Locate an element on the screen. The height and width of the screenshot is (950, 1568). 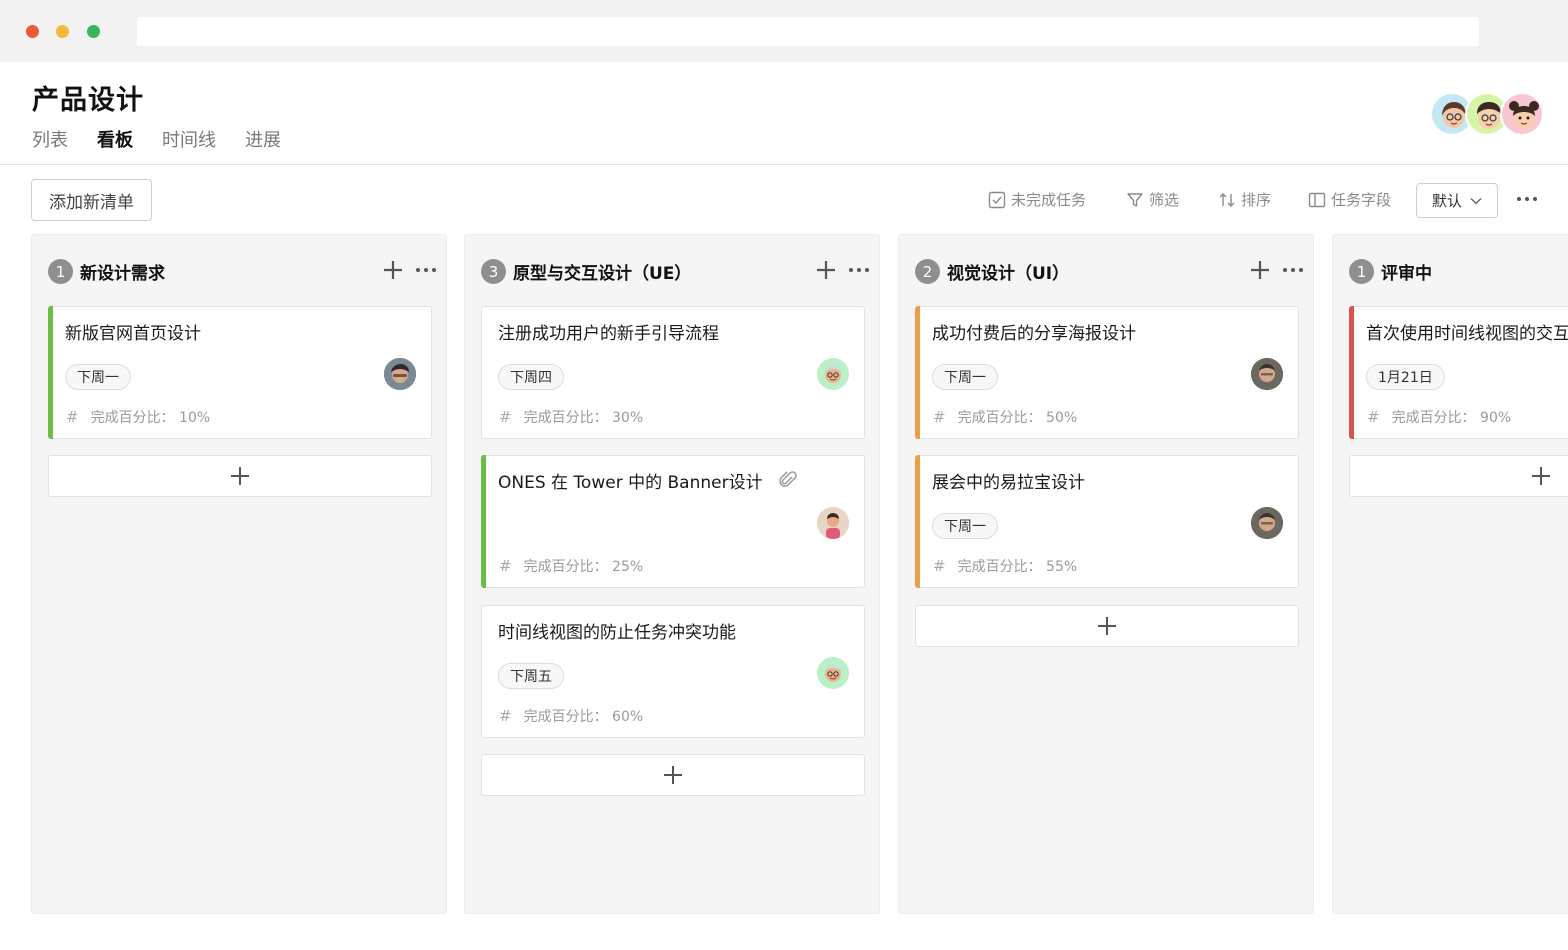
member-avatars is located at coordinates (1487, 114).